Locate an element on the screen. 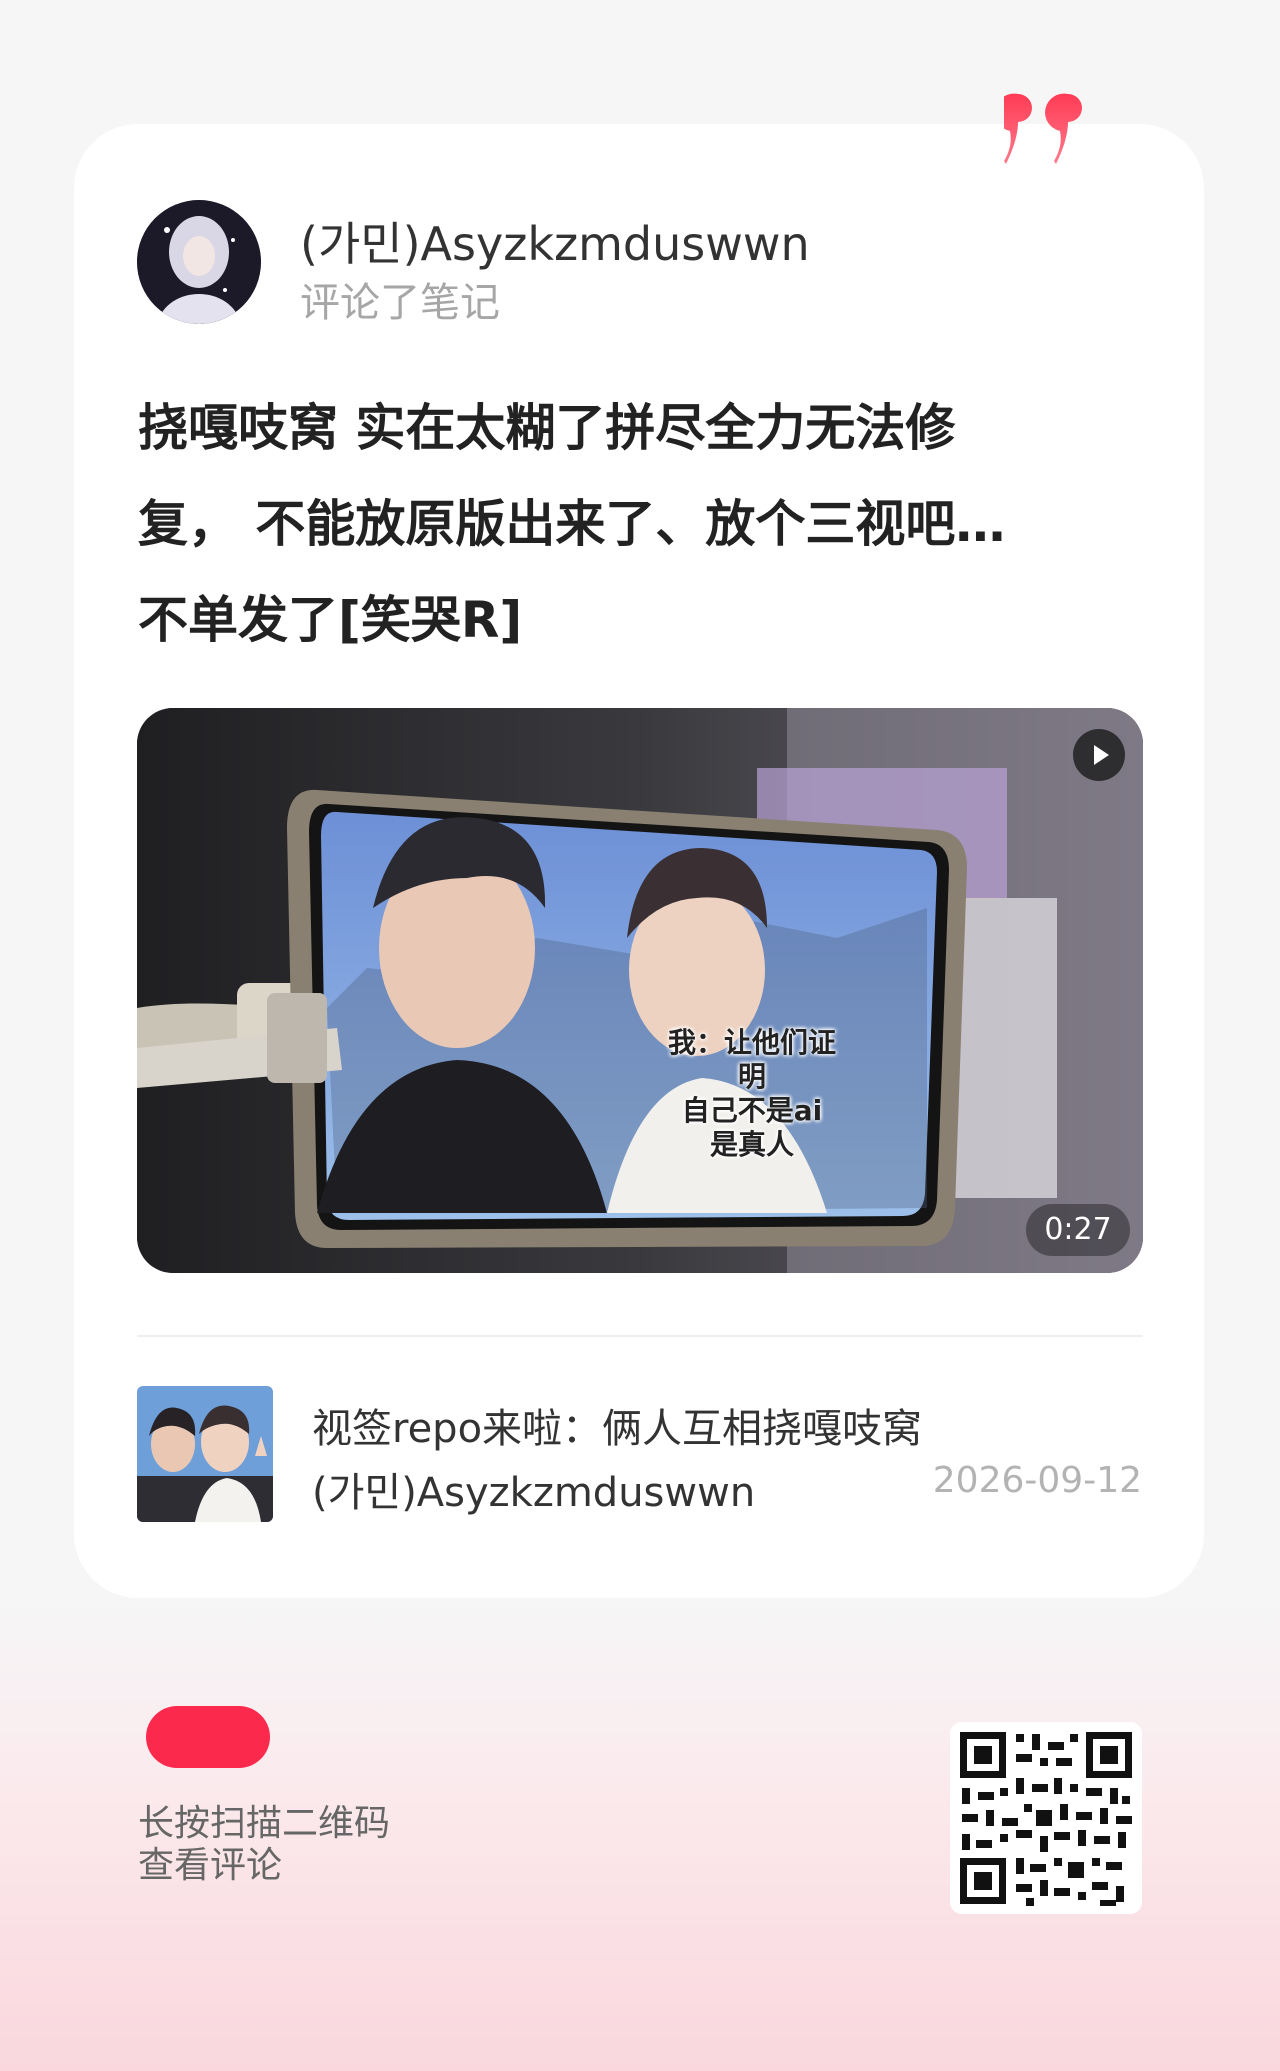 The image size is (1280, 2071). scan-hint: 长按扫描二维码 查看评论 is located at coordinates (264, 1845).